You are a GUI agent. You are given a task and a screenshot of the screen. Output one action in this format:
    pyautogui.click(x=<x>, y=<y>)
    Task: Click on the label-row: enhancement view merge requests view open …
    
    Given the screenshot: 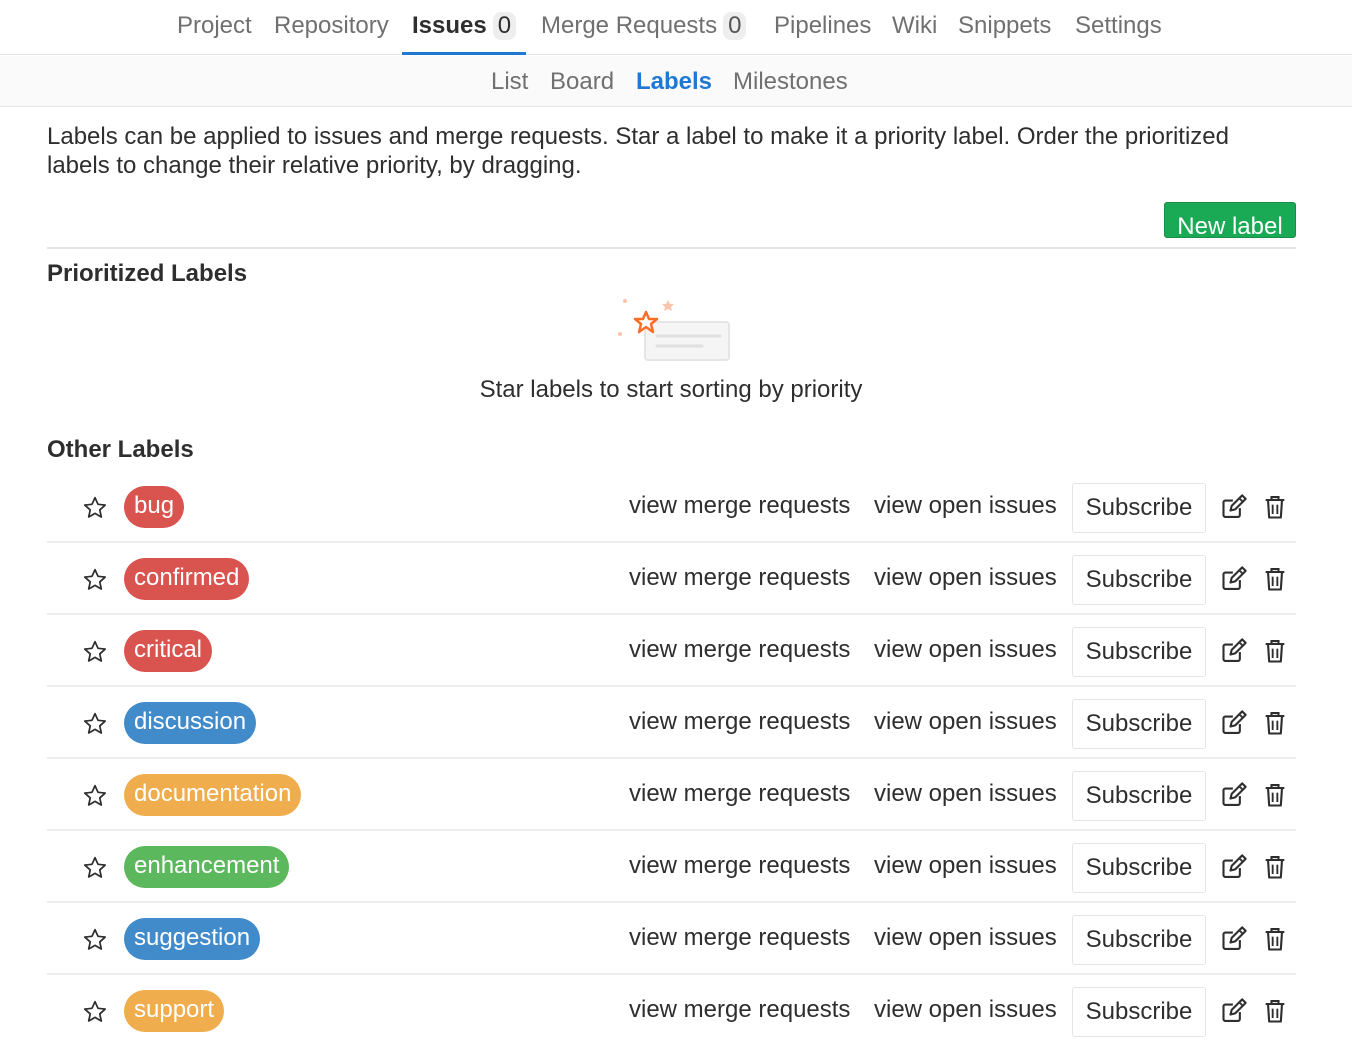 What is the action you would take?
    pyautogui.click(x=671, y=867)
    